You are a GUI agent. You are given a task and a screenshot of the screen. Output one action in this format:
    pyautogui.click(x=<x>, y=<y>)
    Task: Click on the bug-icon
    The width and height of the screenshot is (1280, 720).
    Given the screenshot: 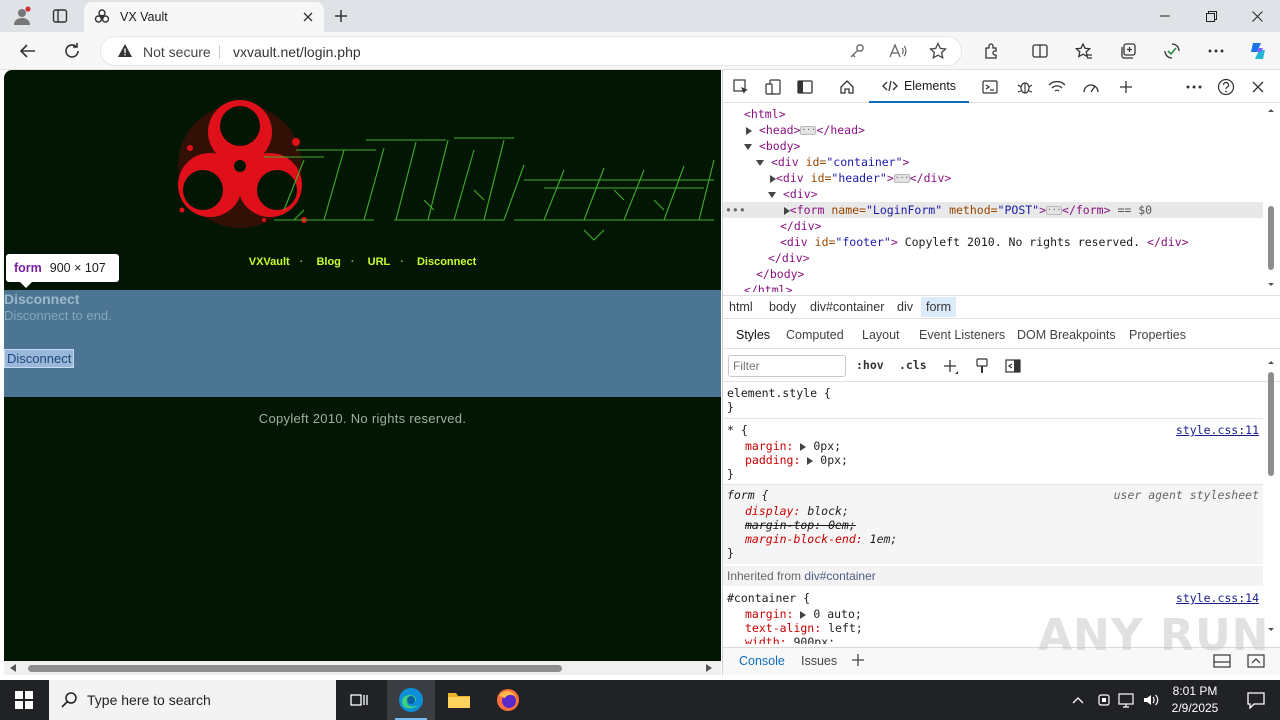 What is the action you would take?
    pyautogui.click(x=1025, y=87)
    